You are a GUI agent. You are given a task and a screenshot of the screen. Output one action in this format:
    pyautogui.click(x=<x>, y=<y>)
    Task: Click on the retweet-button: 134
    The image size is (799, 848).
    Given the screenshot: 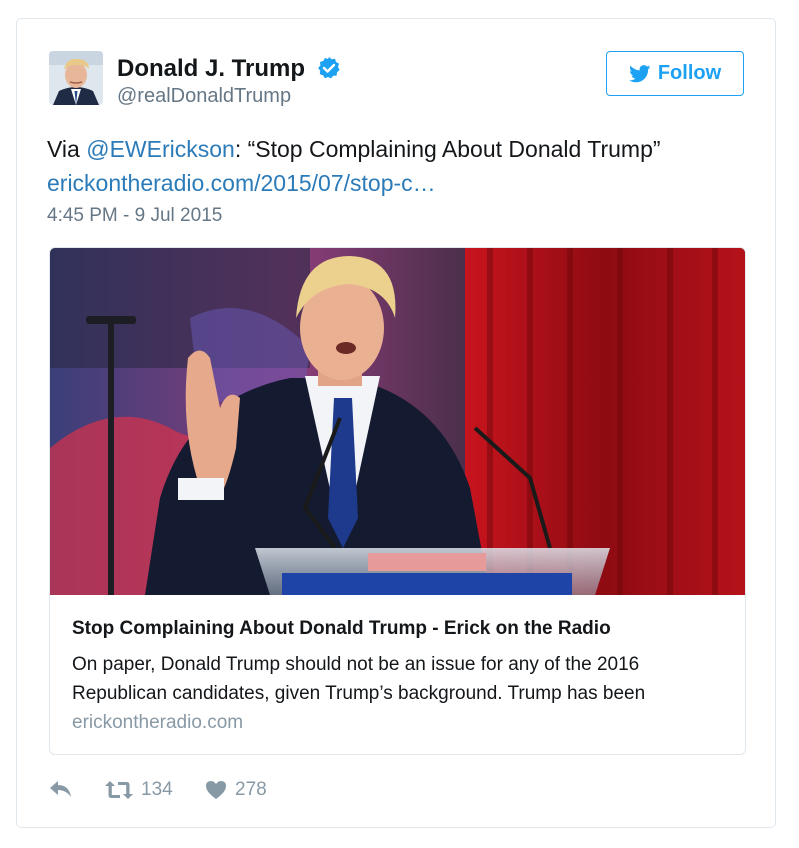 What is the action you would take?
    pyautogui.click(x=139, y=790)
    